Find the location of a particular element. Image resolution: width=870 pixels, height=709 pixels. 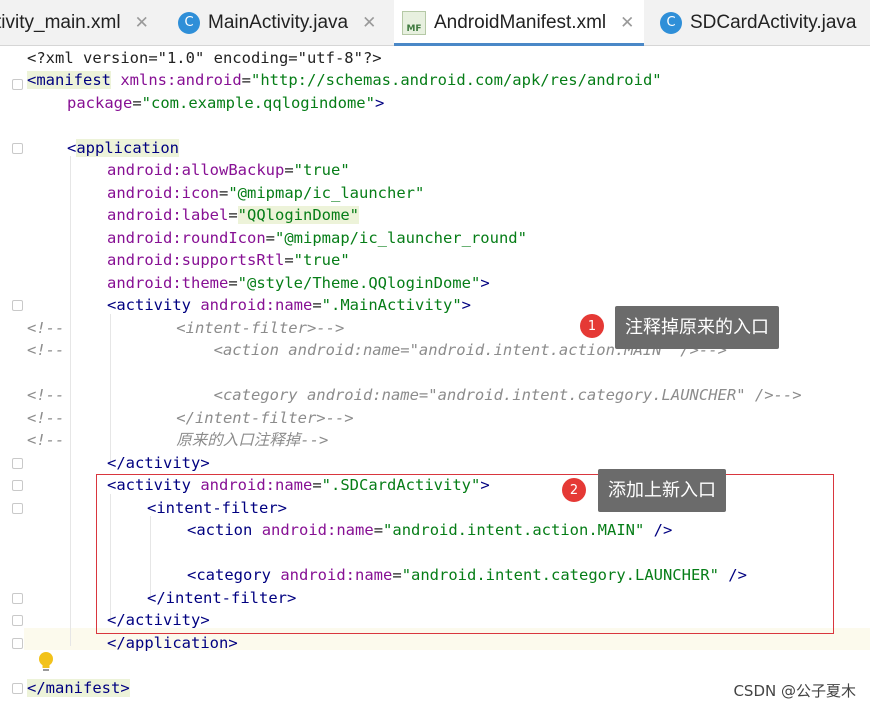

code-line-6: android:allowBackup="true" is located at coordinates (228, 170).